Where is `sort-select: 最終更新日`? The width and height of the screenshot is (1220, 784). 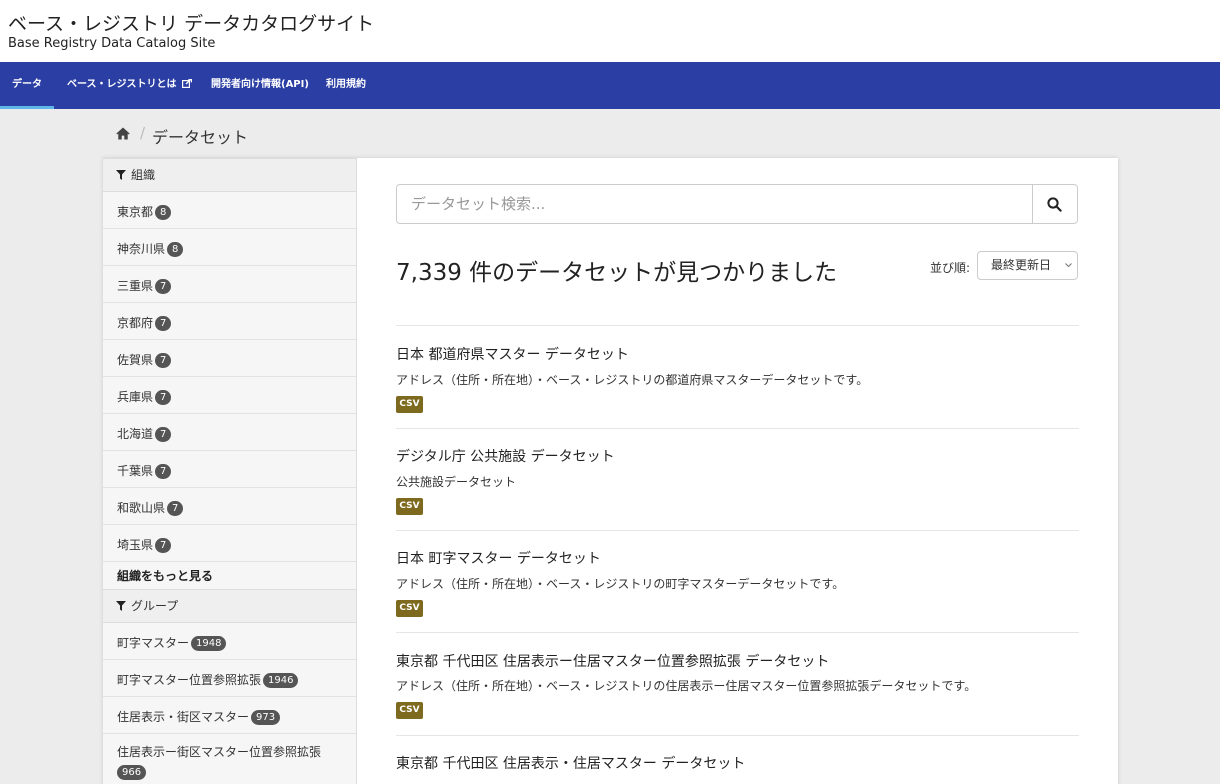 sort-select: 最終更新日 is located at coordinates (1027, 265).